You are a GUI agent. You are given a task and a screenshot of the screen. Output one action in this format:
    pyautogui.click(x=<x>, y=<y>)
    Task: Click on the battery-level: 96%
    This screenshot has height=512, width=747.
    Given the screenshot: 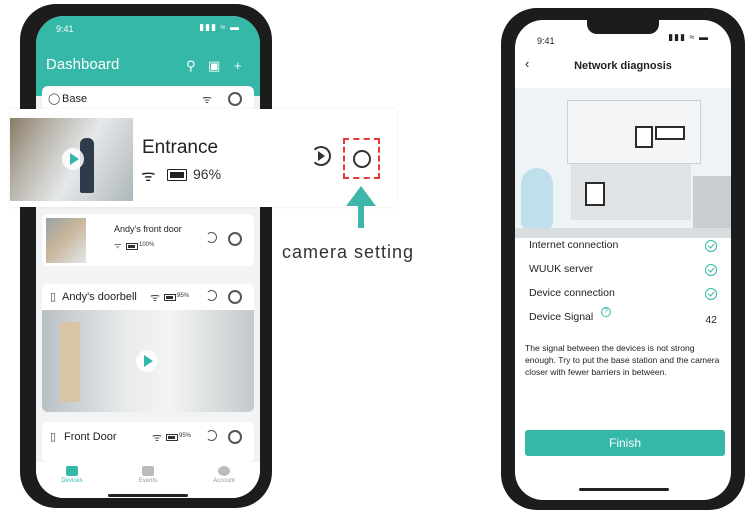 What is the action you would take?
    pyautogui.click(x=207, y=174)
    